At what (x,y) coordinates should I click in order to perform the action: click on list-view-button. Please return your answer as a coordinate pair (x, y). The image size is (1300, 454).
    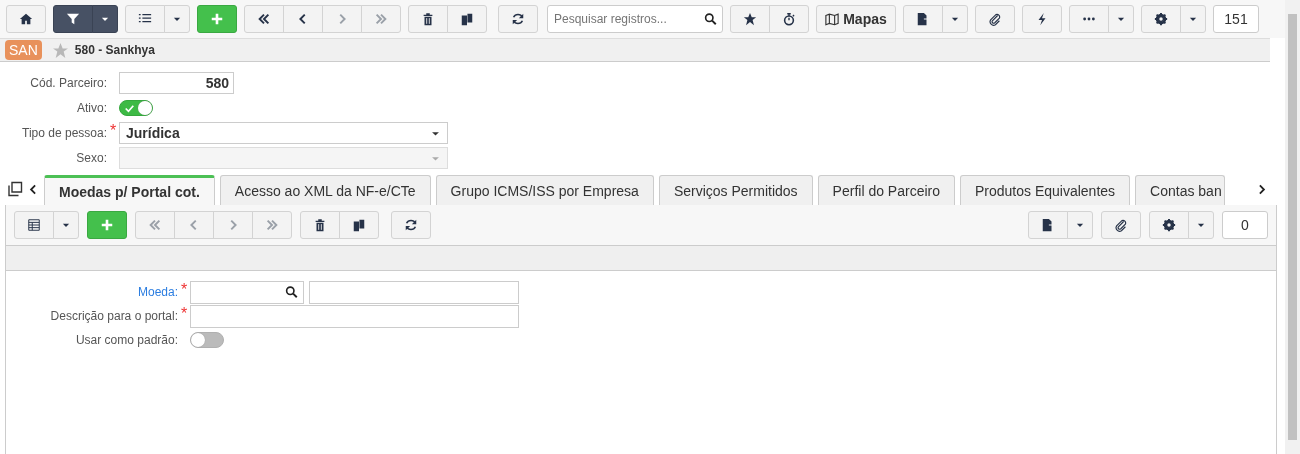
    Looking at the image, I should click on (145, 19).